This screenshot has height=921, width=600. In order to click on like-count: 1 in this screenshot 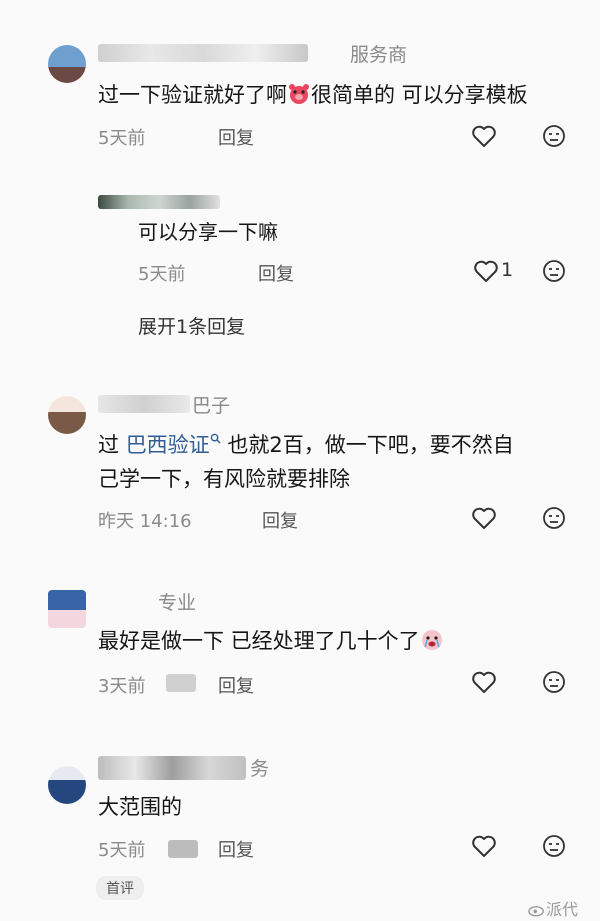, I will do `click(507, 270)`.